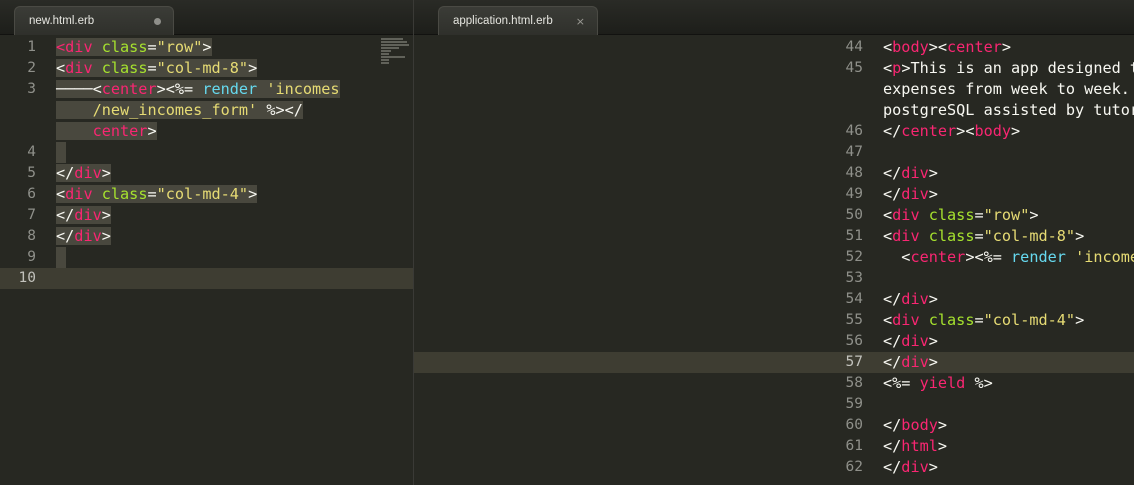  I want to click on code-line: 60 </body>, so click(774, 425).